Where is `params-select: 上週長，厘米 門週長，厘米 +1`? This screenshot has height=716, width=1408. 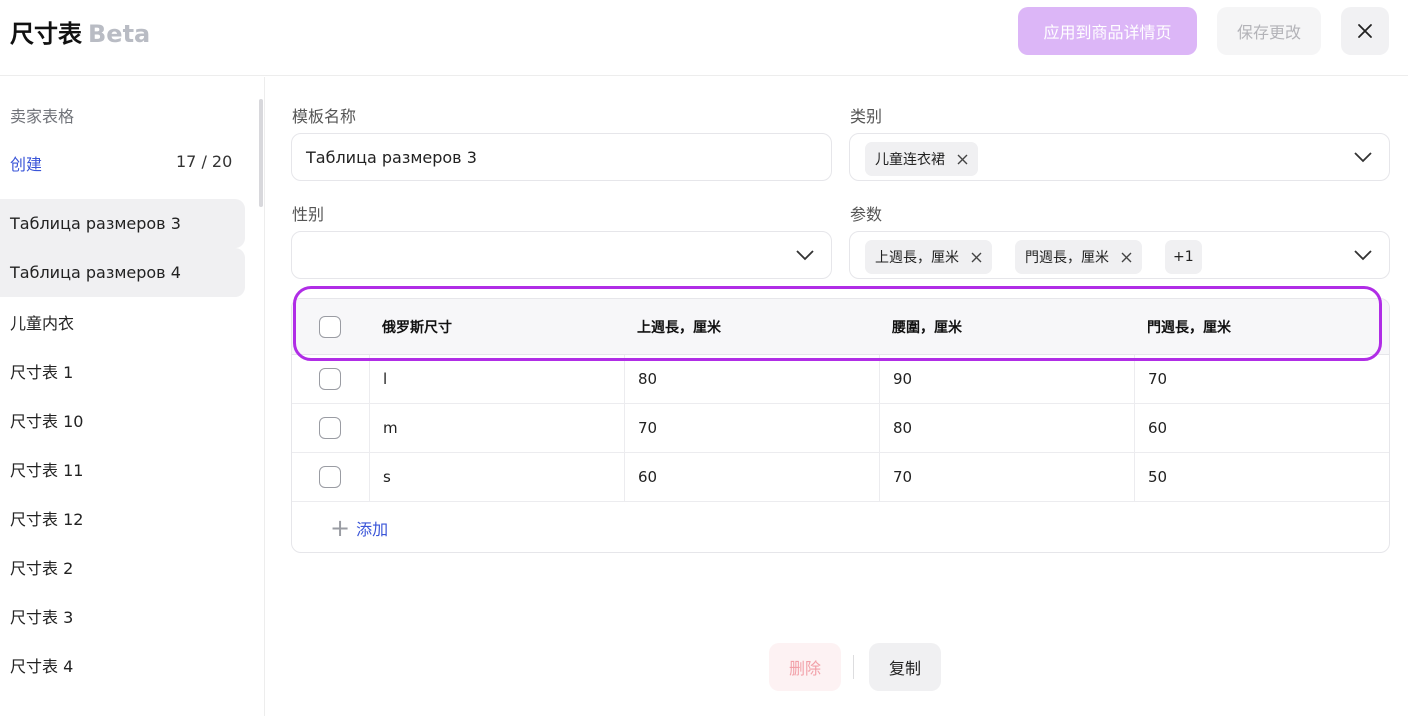 params-select: 上週長，厘米 門週長，厘米 +1 is located at coordinates (1119, 255).